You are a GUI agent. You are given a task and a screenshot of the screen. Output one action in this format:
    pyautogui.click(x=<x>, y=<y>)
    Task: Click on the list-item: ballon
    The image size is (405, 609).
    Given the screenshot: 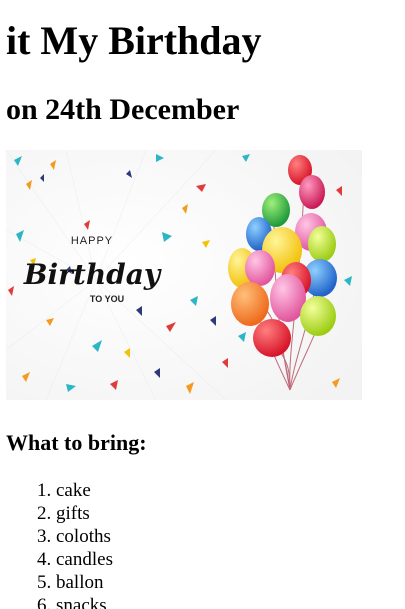 What is the action you would take?
    pyautogui.click(x=84, y=582)
    